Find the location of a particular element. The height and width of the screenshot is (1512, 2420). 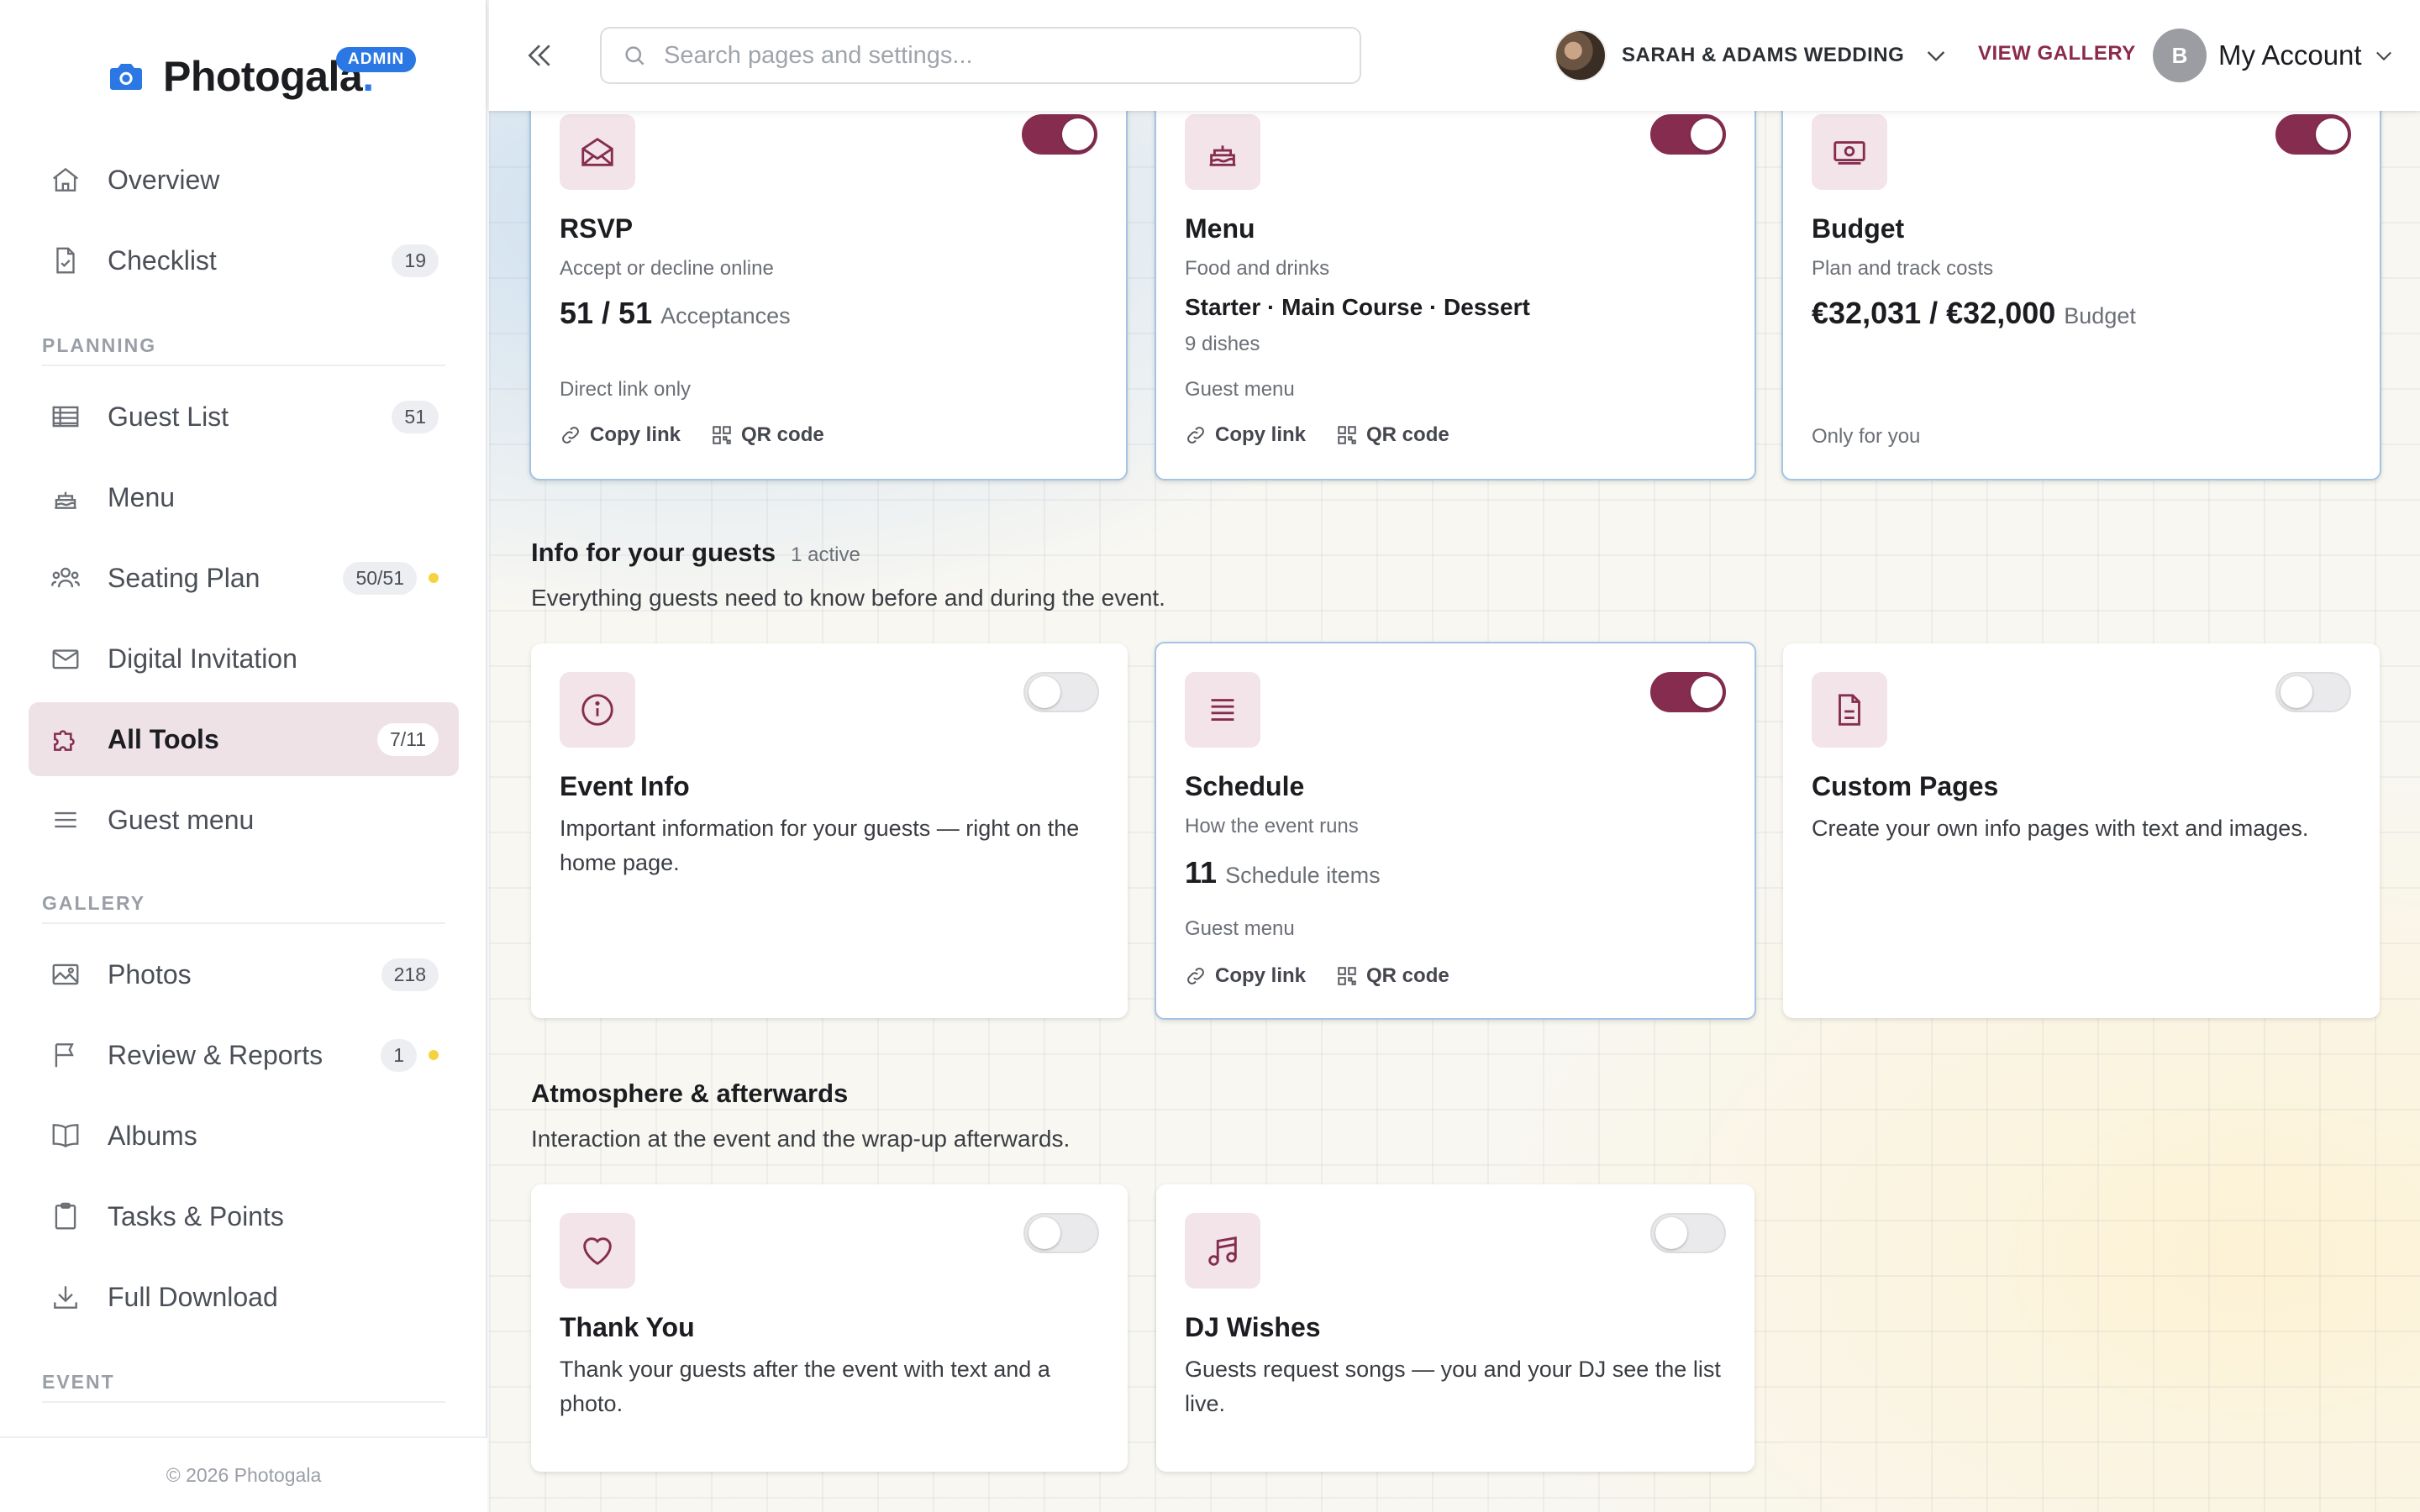

sidebar-item-review-reports: Review & Reports 1 is located at coordinates (244, 1055).